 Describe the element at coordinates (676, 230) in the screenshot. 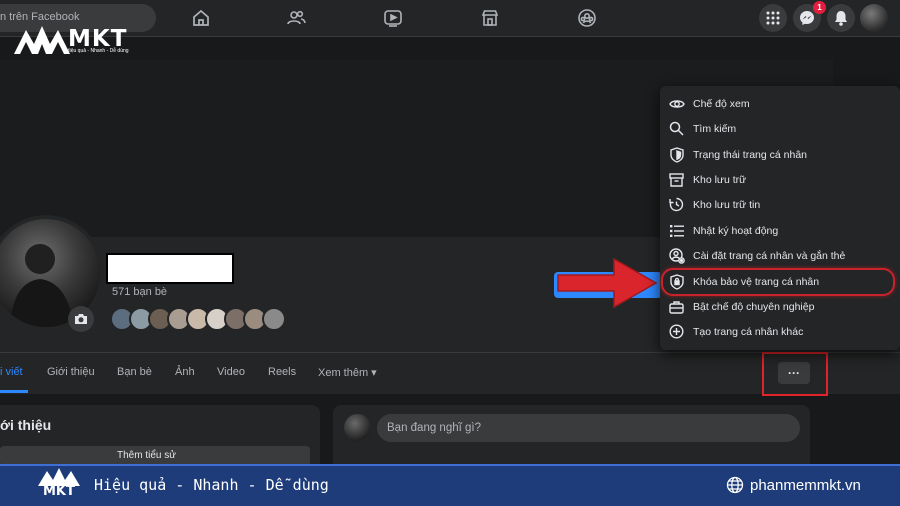

I see `list-icon` at that location.